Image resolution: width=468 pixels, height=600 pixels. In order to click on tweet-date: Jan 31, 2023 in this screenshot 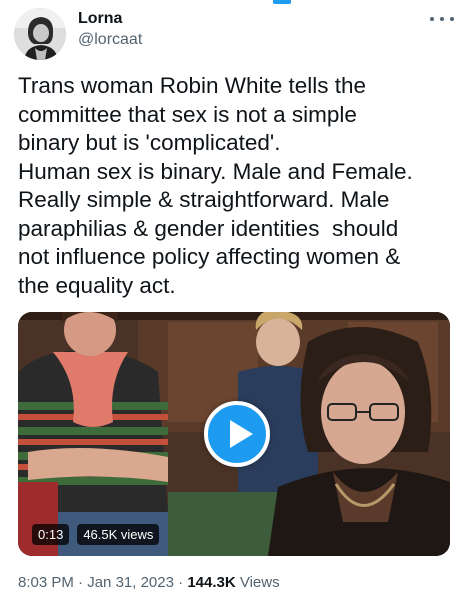, I will do `click(130, 582)`.